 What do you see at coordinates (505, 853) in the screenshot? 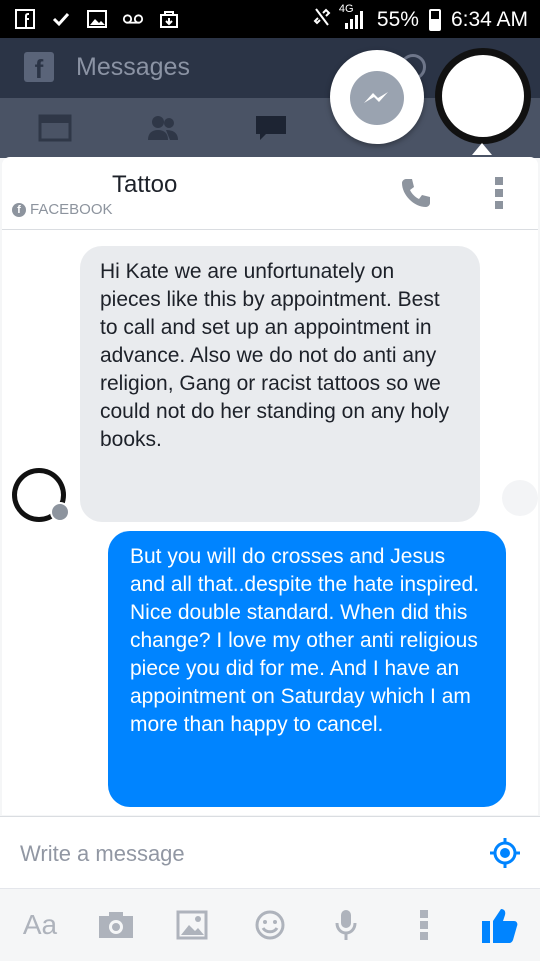
I see `location-icon` at bounding box center [505, 853].